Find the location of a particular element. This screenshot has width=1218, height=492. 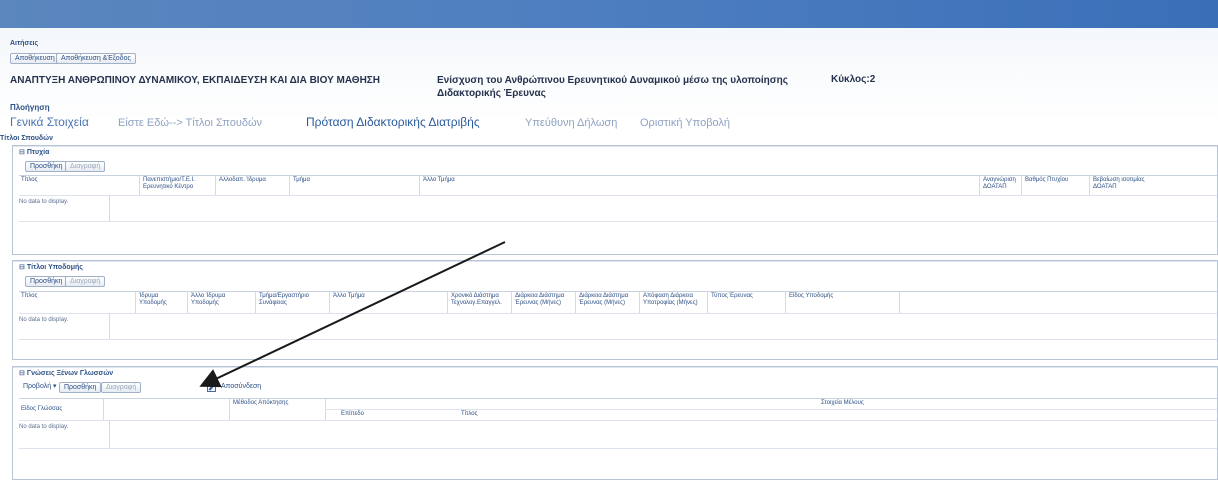

degrees-add-button: Προσθήκη is located at coordinates (46, 166).